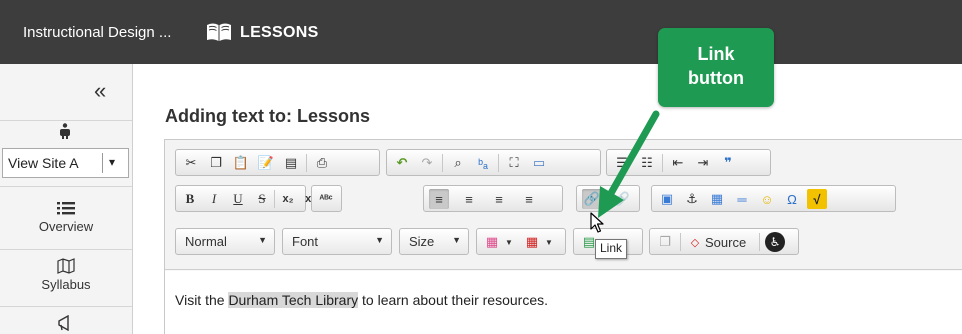 The height and width of the screenshot is (334, 962). I want to click on undo-icon: ↶, so click(402, 163).